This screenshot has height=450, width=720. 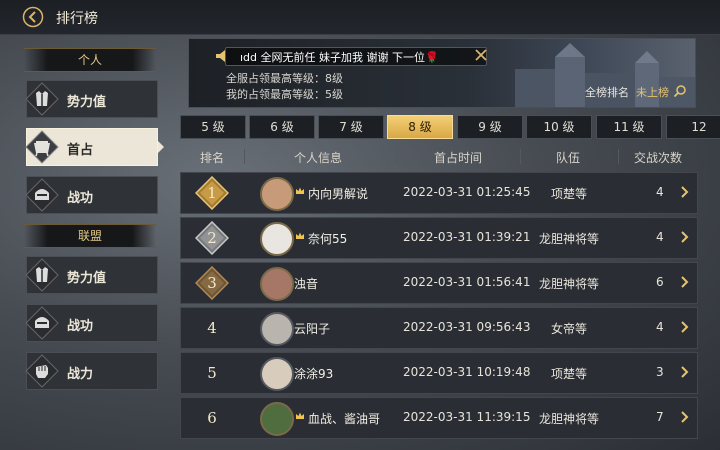 I want to click on column-header-team: 队伍, so click(x=568, y=158).